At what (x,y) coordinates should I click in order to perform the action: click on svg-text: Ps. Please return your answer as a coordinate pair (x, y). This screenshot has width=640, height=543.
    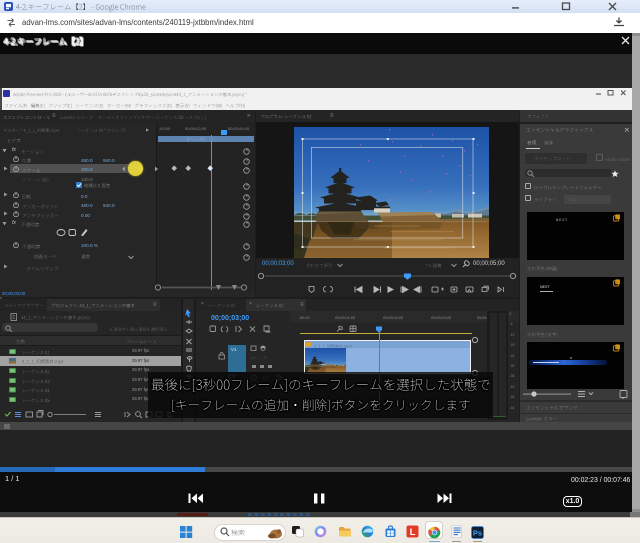
    Looking at the image, I should click on (477, 533).